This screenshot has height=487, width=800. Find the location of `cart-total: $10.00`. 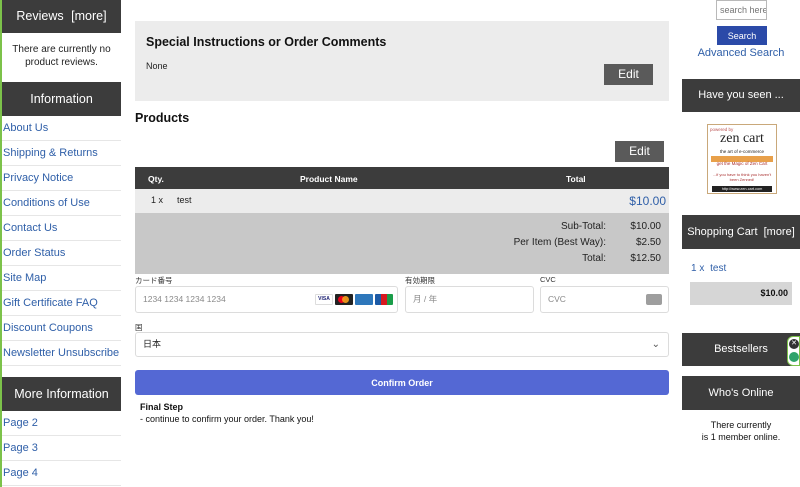

cart-total: $10.00 is located at coordinates (741, 293).